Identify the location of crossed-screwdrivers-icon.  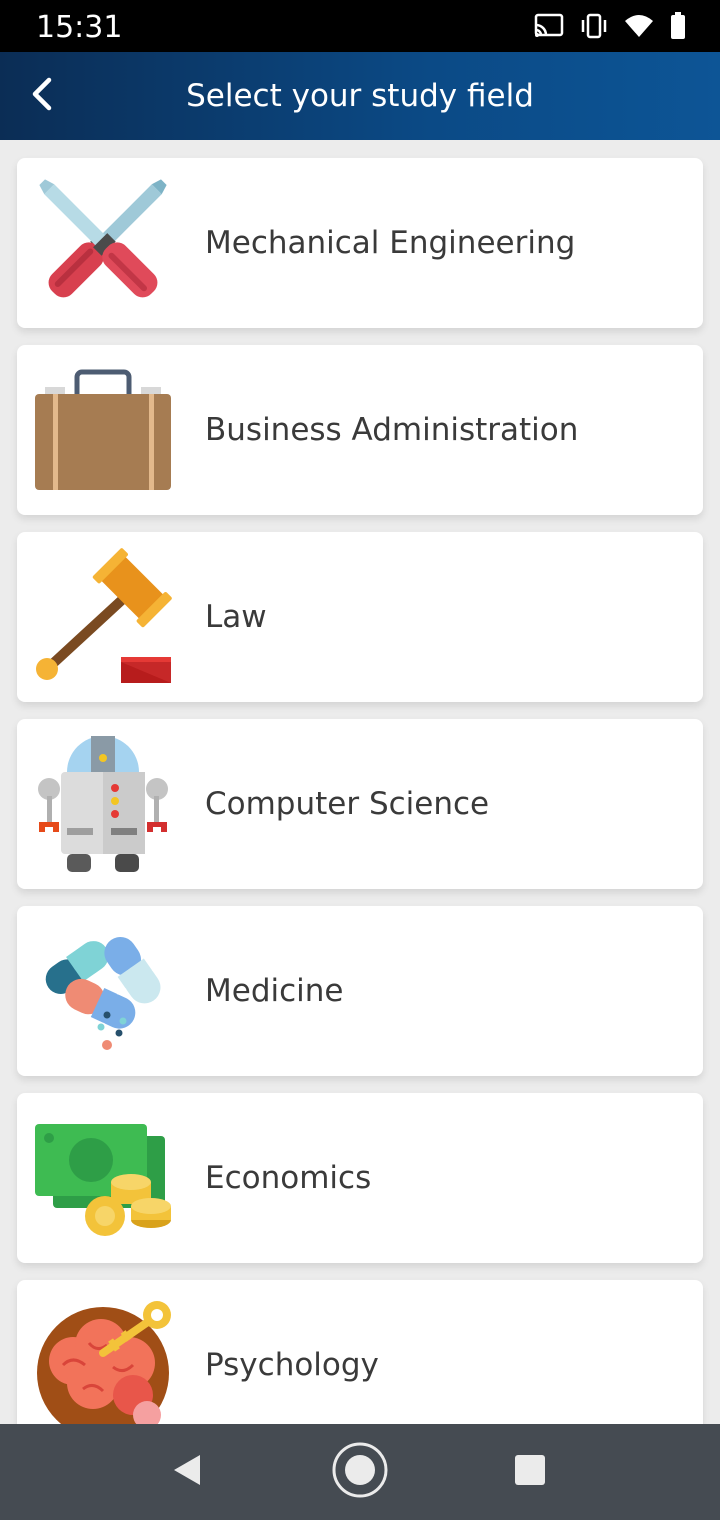
(103, 243).